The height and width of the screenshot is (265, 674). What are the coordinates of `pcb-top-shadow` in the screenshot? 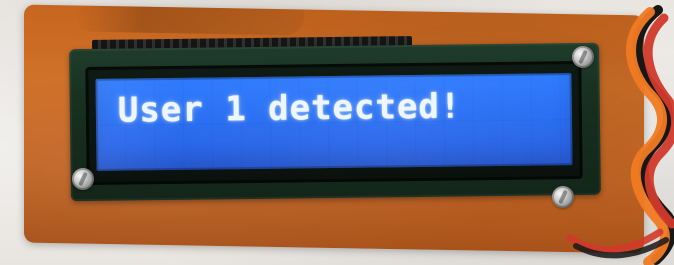 It's located at (189, 20).